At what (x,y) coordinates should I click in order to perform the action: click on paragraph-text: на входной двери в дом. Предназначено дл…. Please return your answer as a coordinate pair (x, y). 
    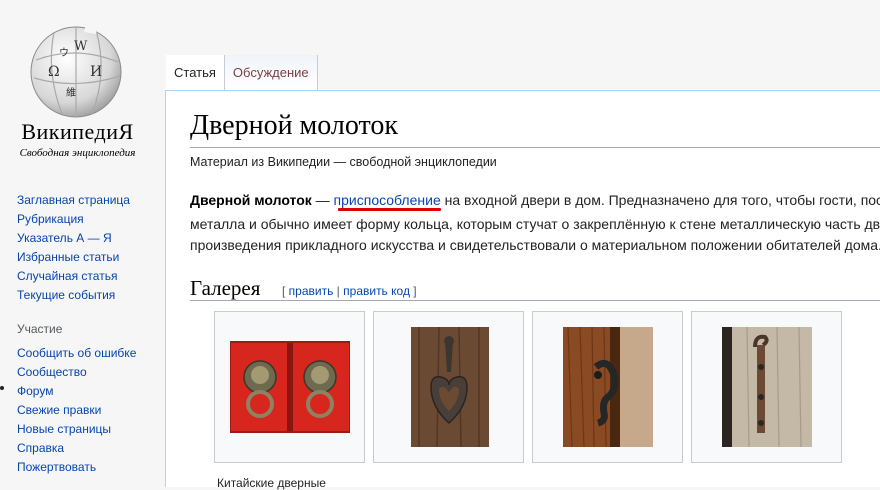
    Looking at the image, I should click on (660, 200).